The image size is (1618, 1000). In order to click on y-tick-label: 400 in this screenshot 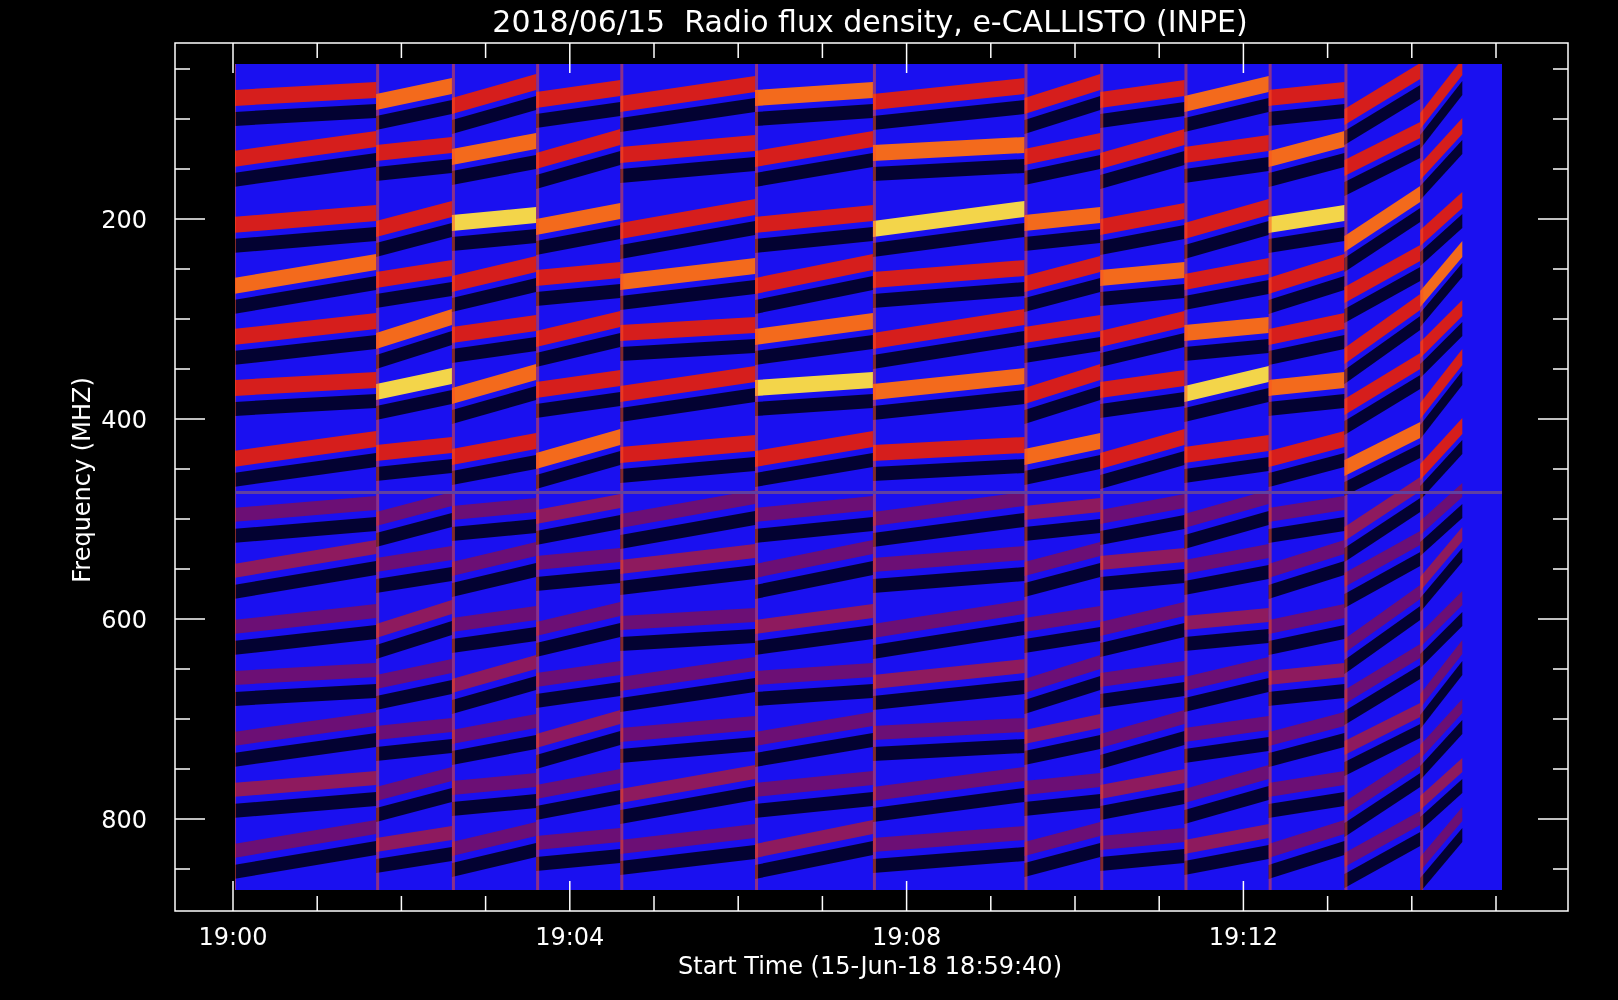, I will do `click(124, 420)`.